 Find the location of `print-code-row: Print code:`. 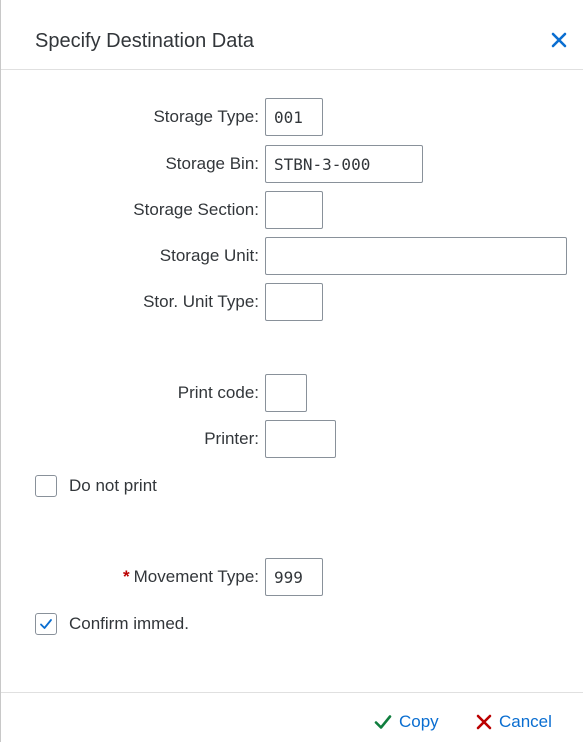

print-code-row: Print code: is located at coordinates (292, 393).